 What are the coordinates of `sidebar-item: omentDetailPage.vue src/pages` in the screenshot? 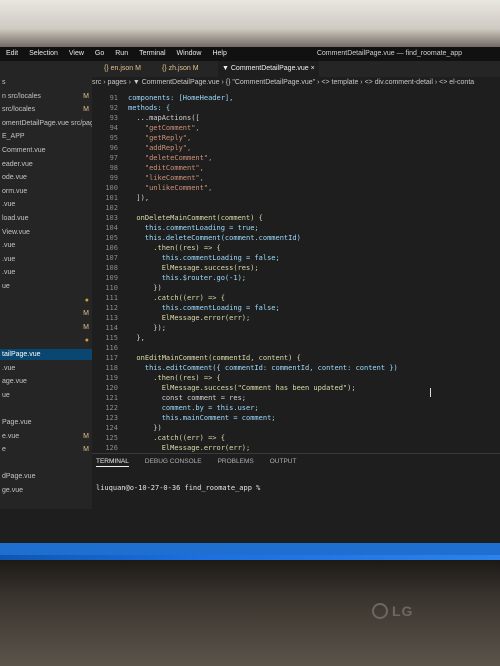 It's located at (46, 123).